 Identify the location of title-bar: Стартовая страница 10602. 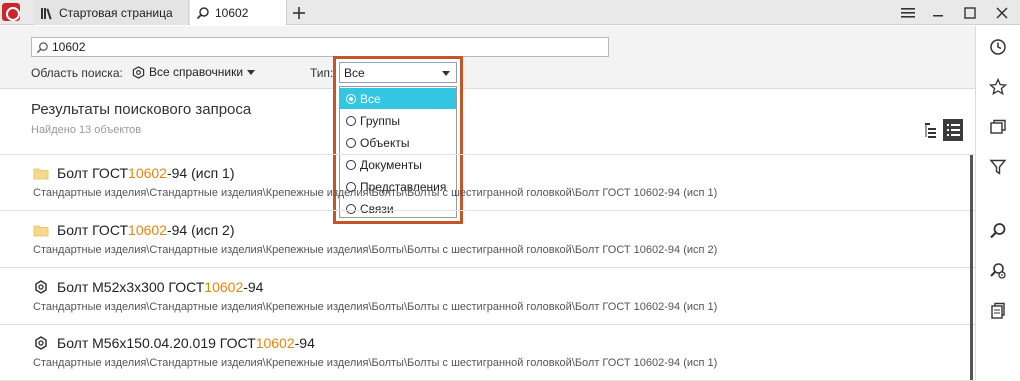
(510, 12).